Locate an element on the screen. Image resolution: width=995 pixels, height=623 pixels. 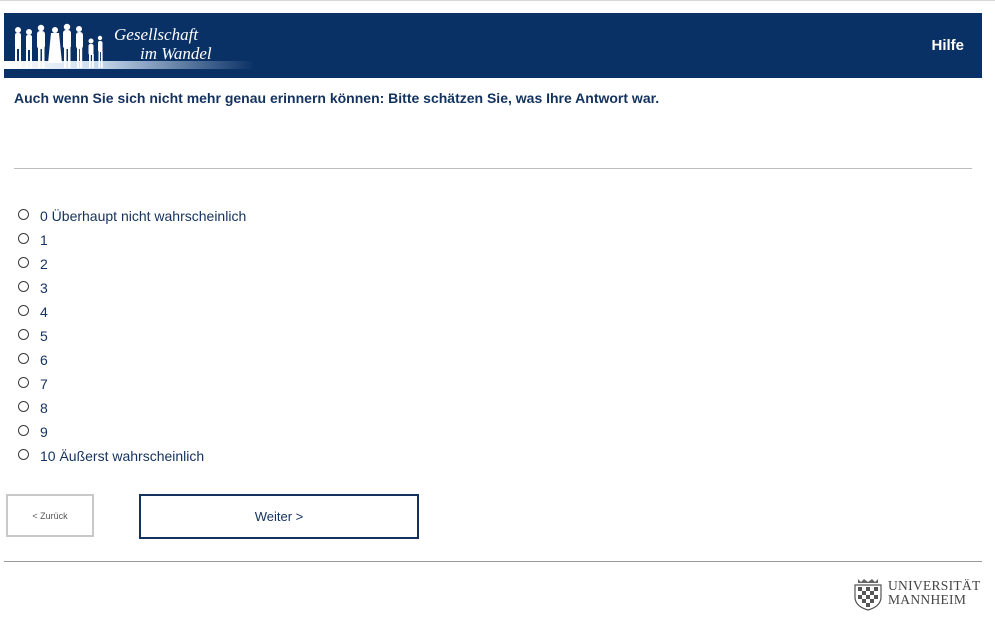
university-line-2: MANNHEIM is located at coordinates (927, 599).